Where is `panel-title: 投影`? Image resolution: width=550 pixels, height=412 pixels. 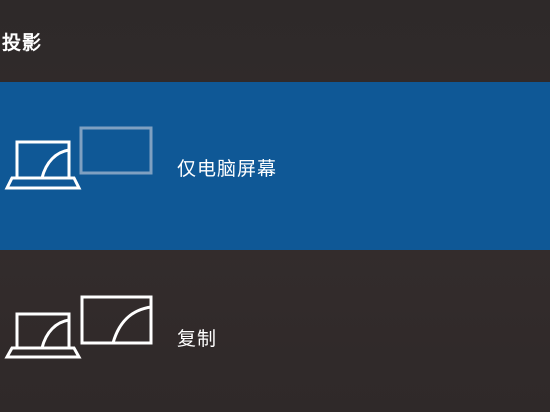
panel-title: 投影 is located at coordinates (22, 43).